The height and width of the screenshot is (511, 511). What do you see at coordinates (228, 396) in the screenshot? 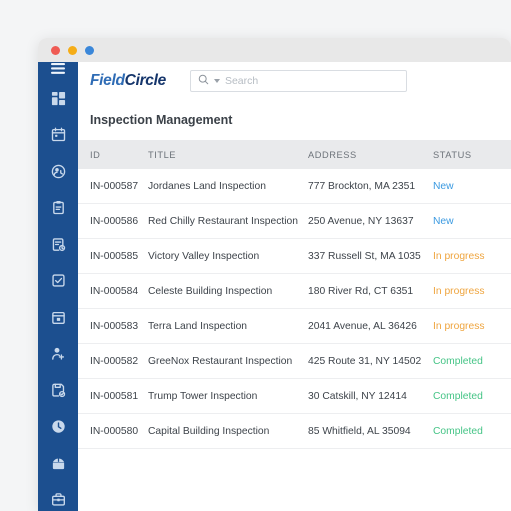
I see `cell-title: Trump Tower Inspection` at bounding box center [228, 396].